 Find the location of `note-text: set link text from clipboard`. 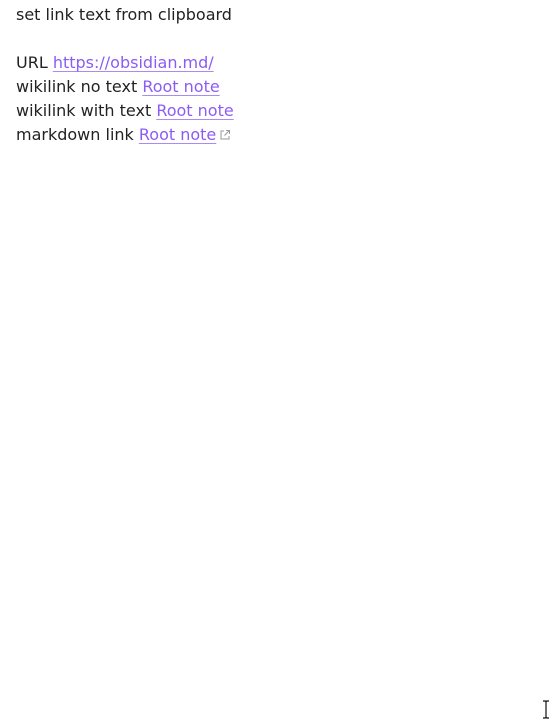

note-text: set link text from clipboard is located at coordinates (124, 14).